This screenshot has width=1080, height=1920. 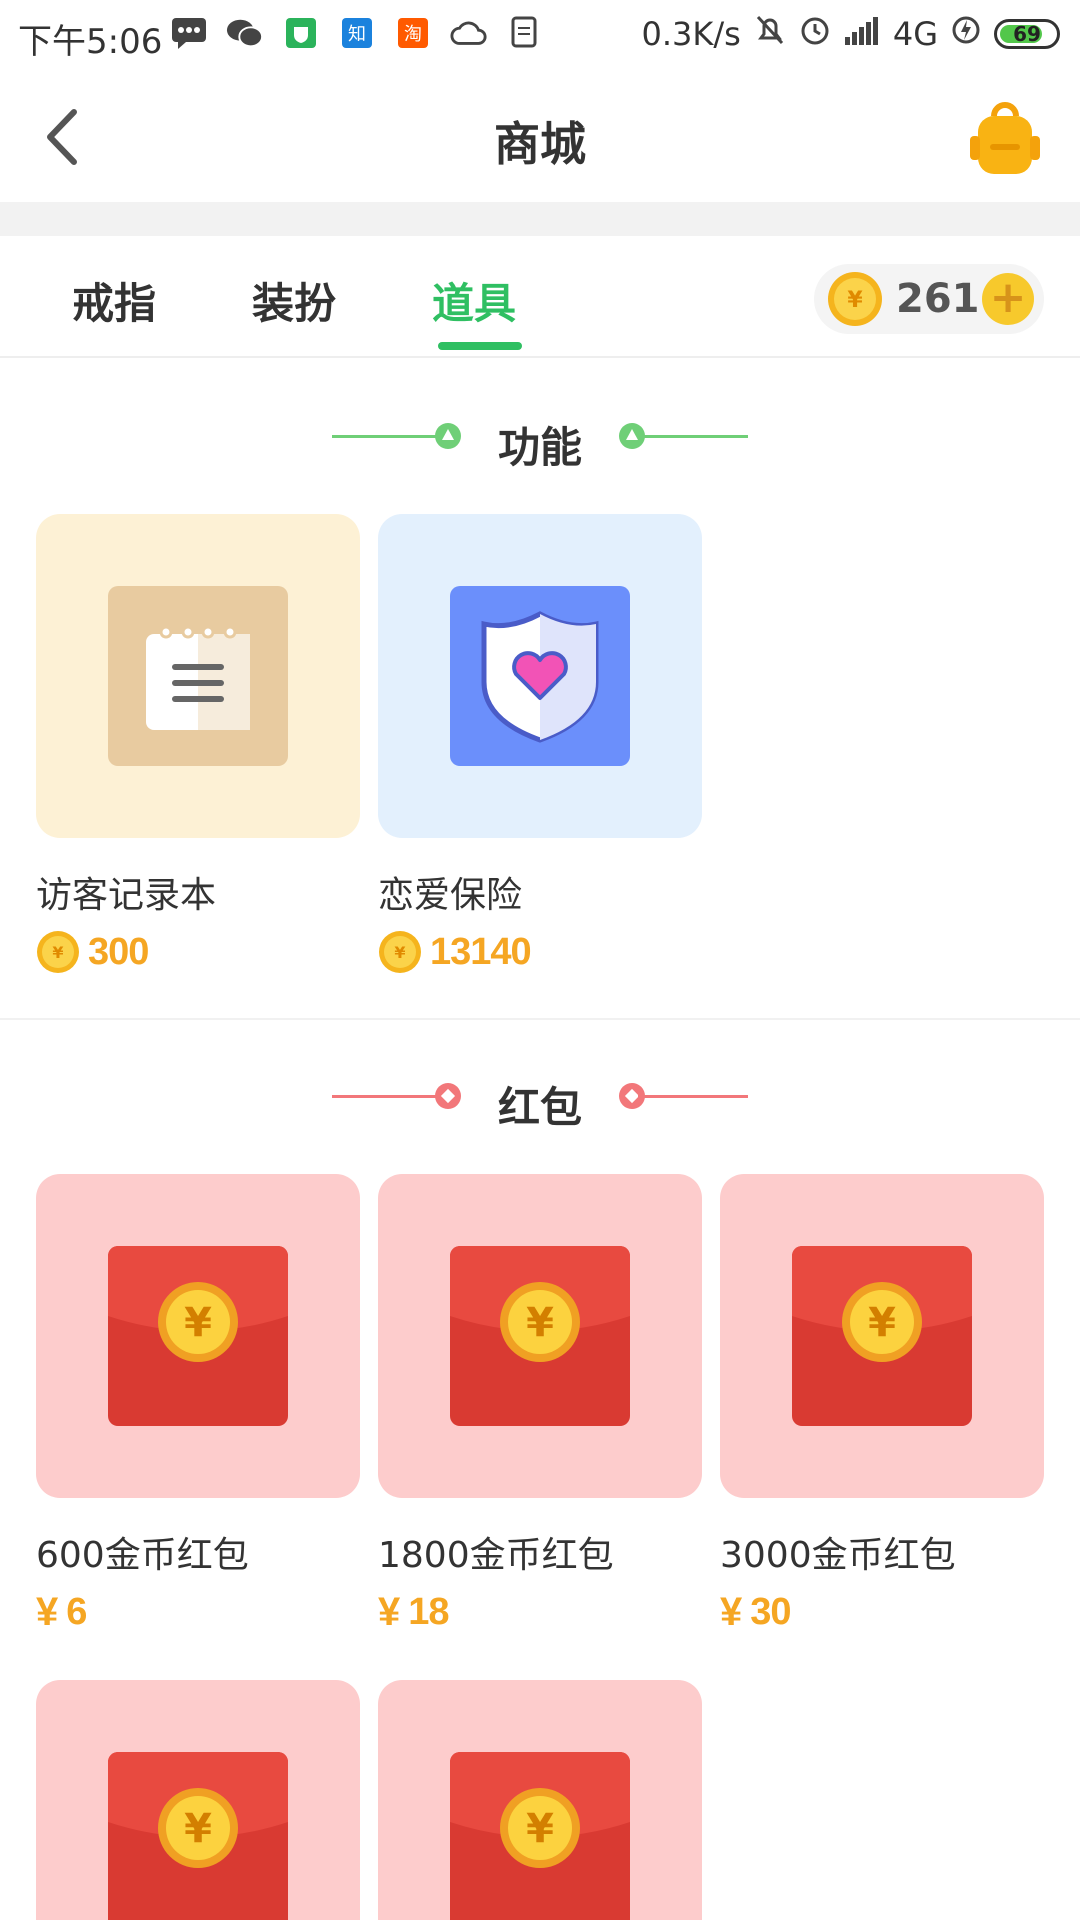 I want to click on product-card-redpacket-3000: ¥ 3000金币红包 ¥ 30, so click(x=882, y=1404).